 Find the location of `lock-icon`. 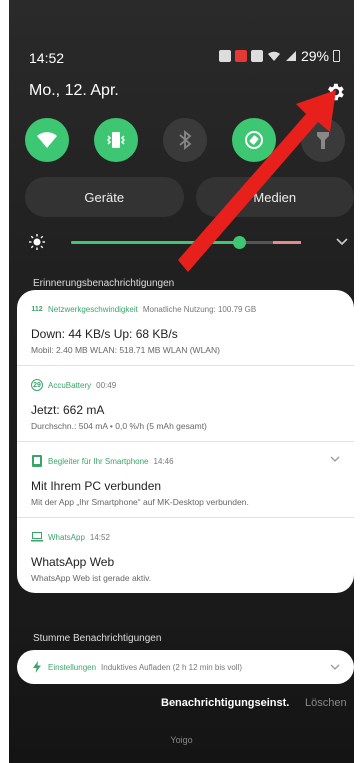

lock-icon is located at coordinates (224, 56).